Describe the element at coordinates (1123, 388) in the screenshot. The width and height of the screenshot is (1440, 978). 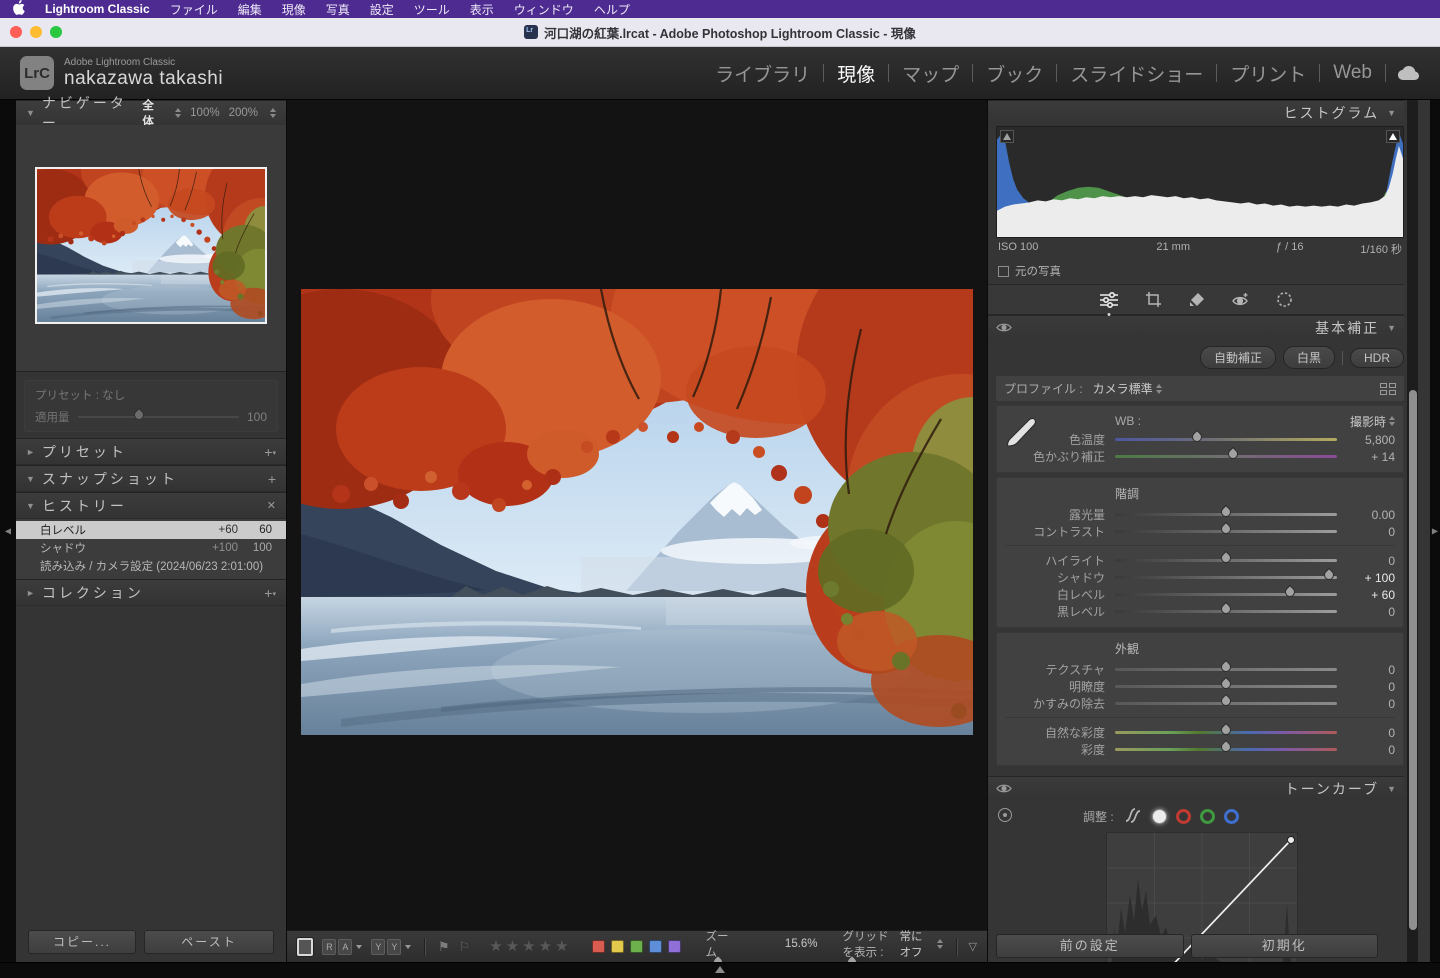
I see `profile-value: カメラ標準` at that location.